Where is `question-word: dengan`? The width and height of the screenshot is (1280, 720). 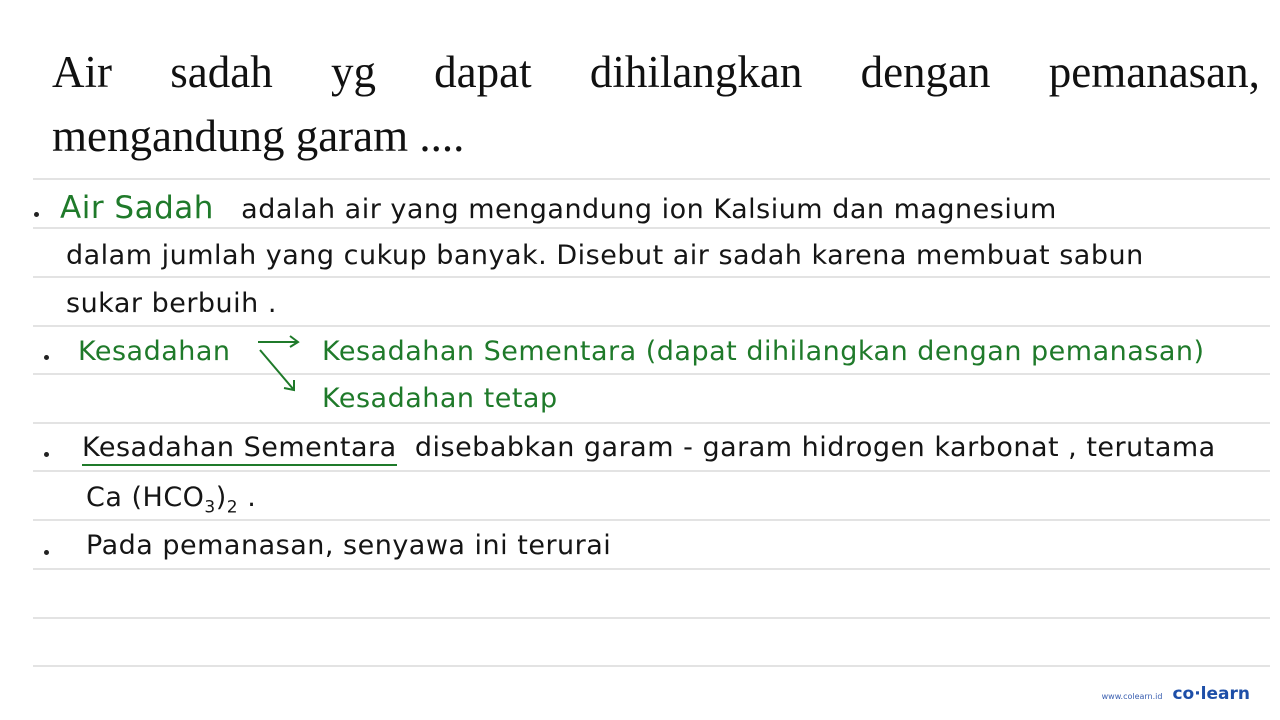 question-word: dengan is located at coordinates (925, 72).